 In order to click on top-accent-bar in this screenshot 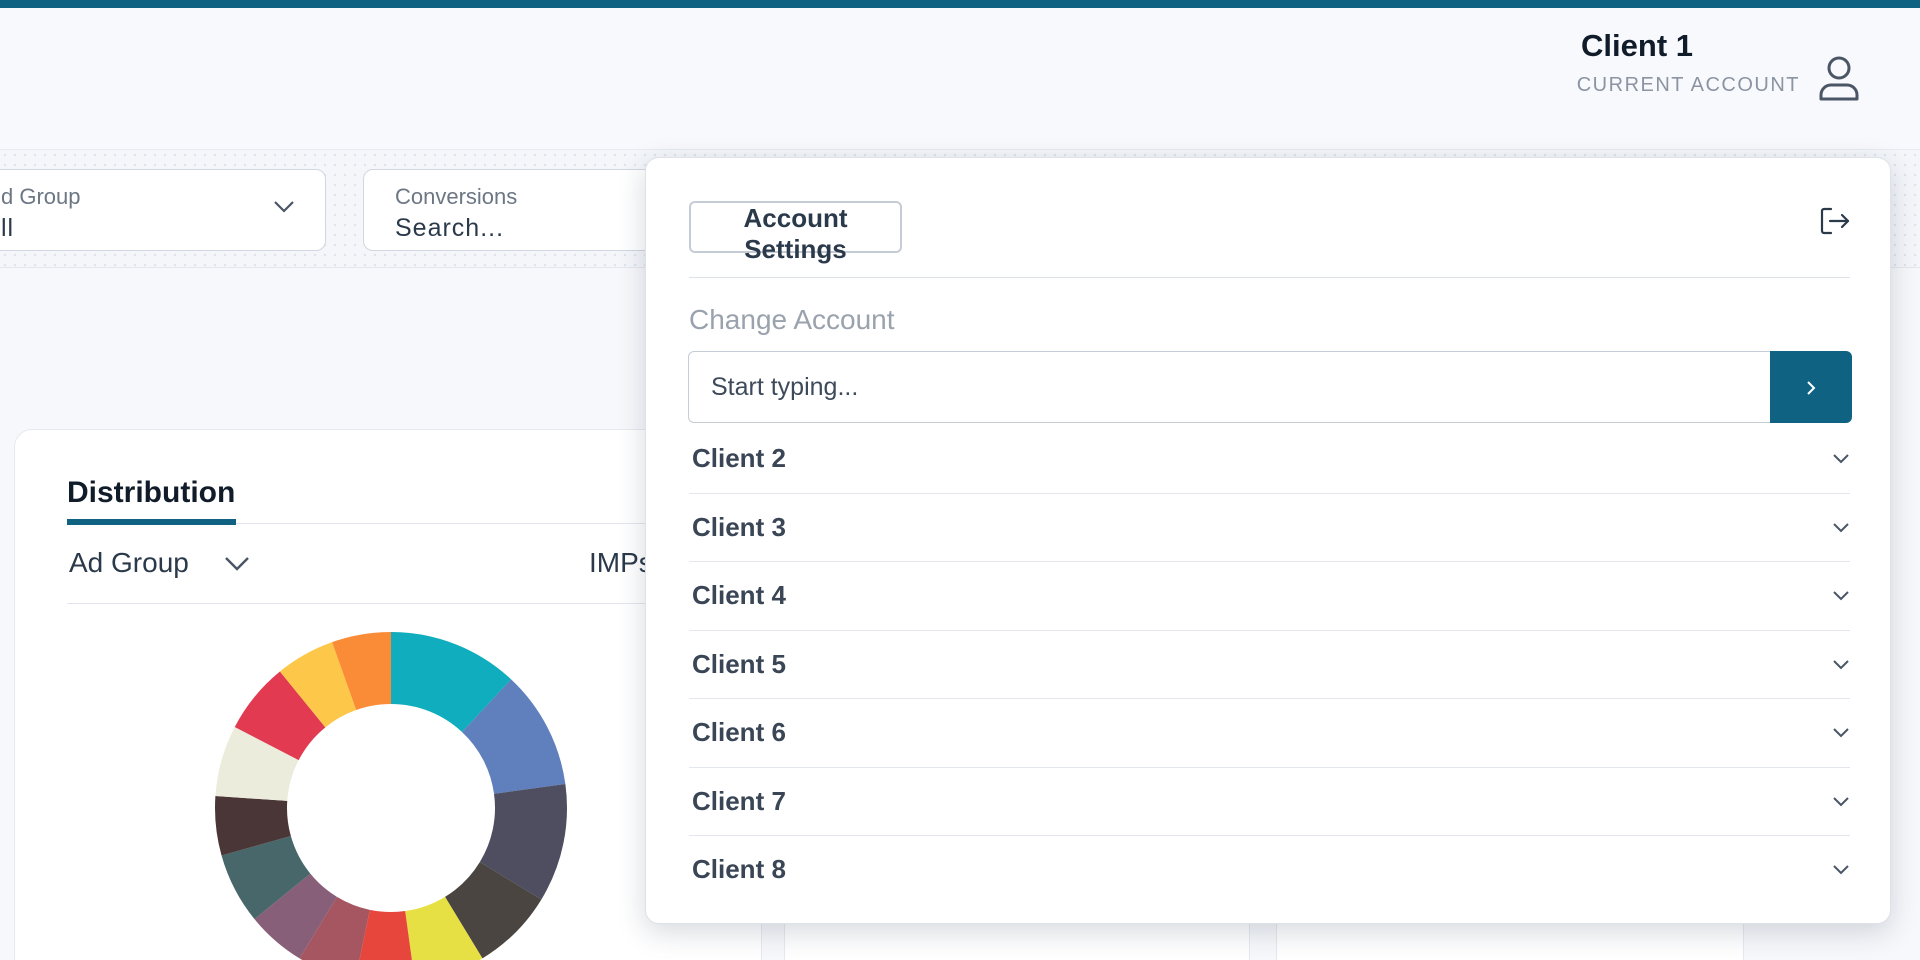, I will do `click(960, 4)`.